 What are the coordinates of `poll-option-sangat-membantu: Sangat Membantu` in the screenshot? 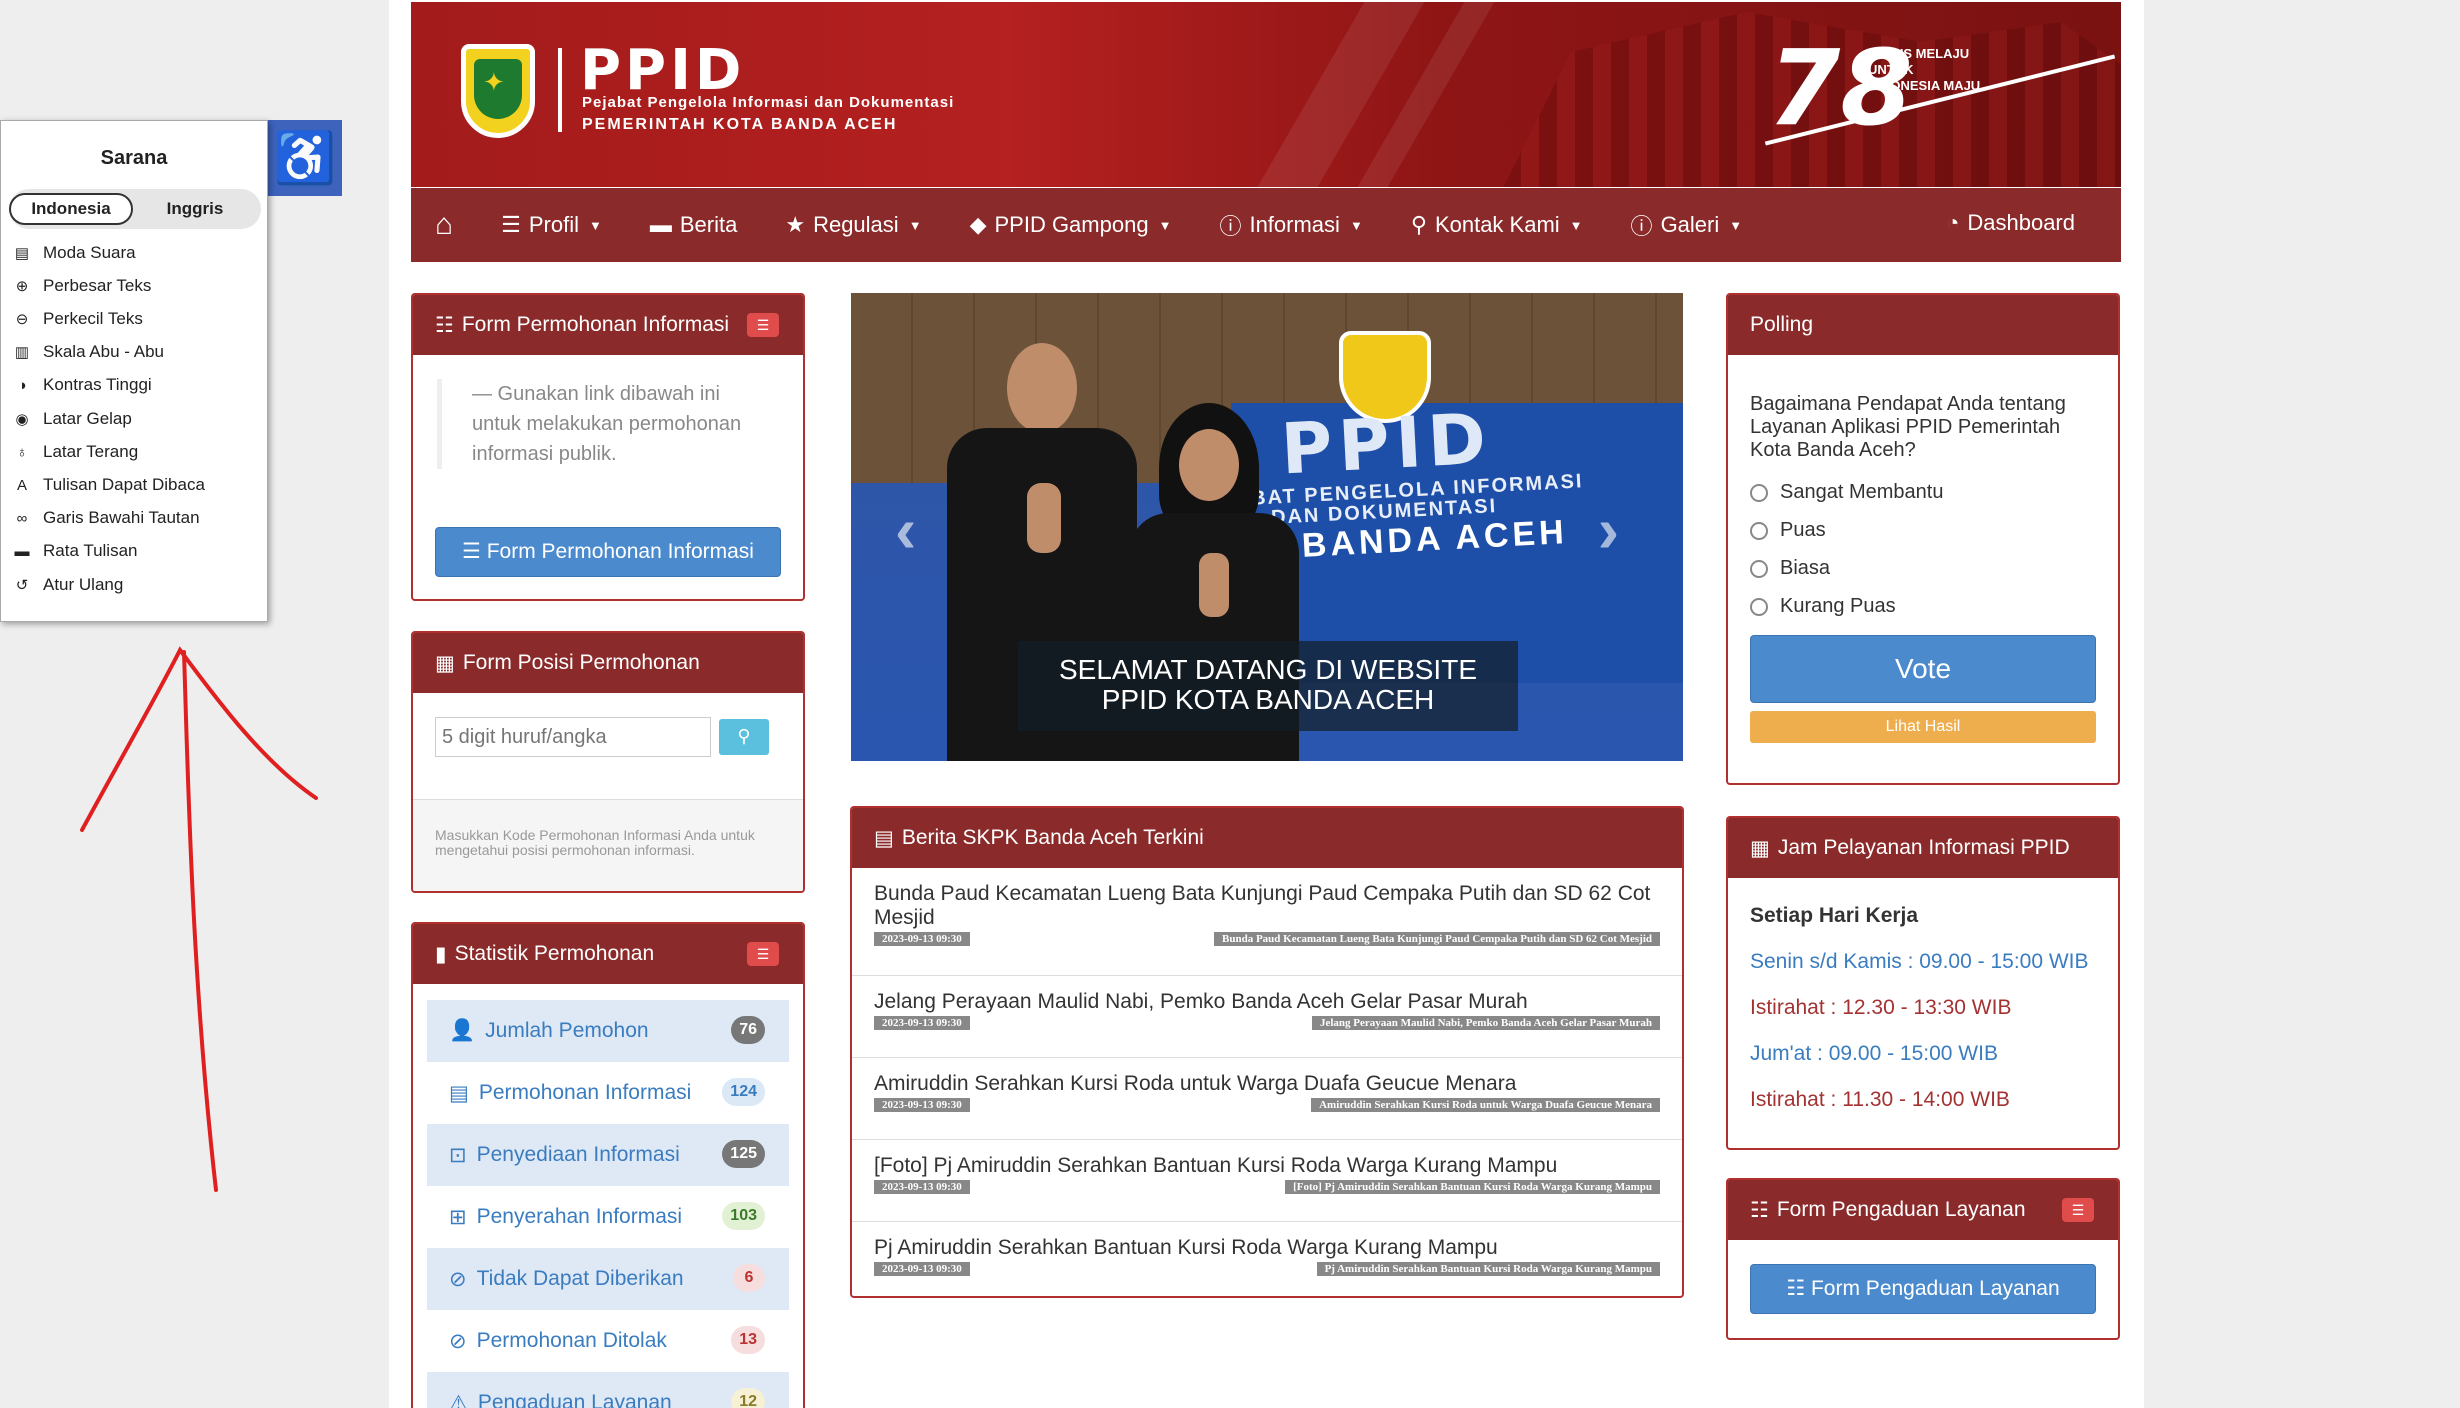 It's located at (1846, 492).